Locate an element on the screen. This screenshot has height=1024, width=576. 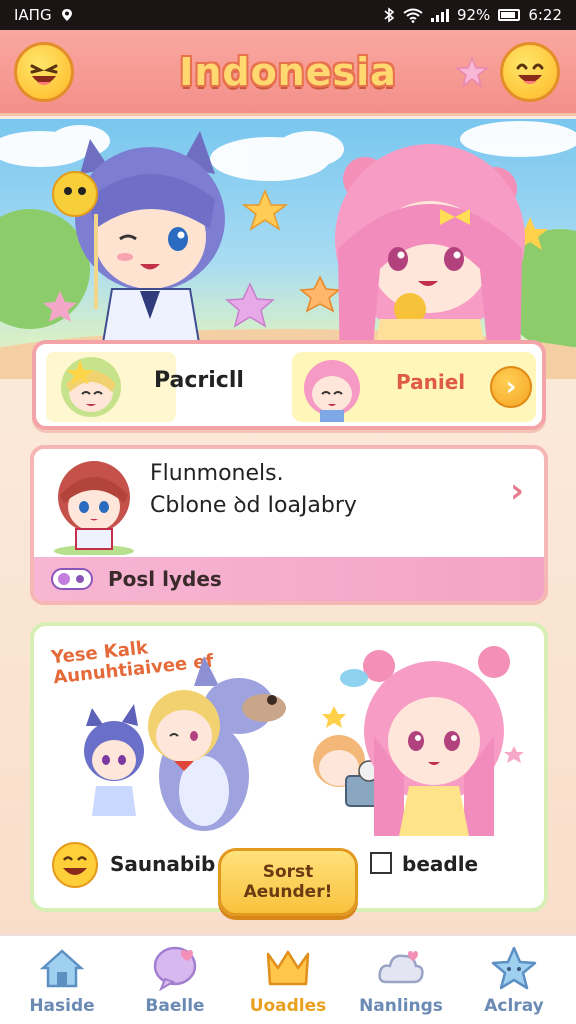
bottom-right-label: beadle is located at coordinates (440, 864).